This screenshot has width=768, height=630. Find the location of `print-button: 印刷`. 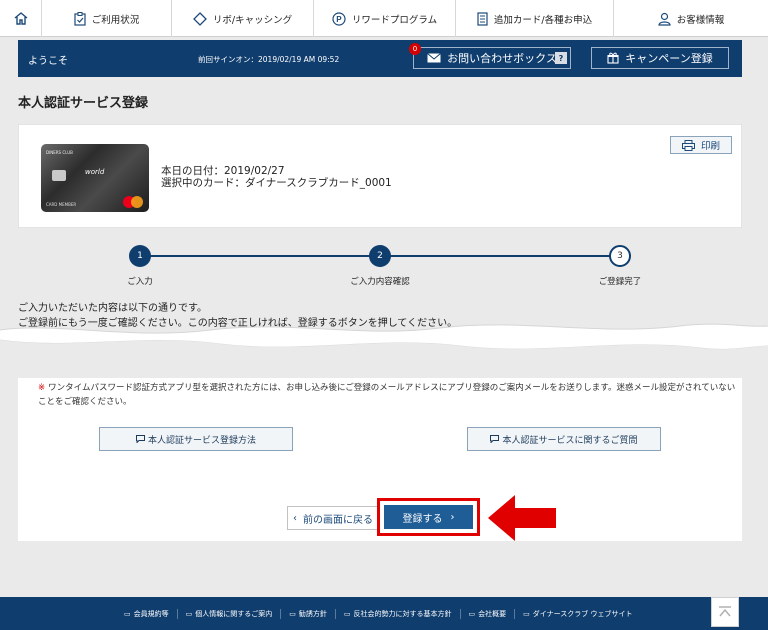

print-button: 印刷 is located at coordinates (701, 145).